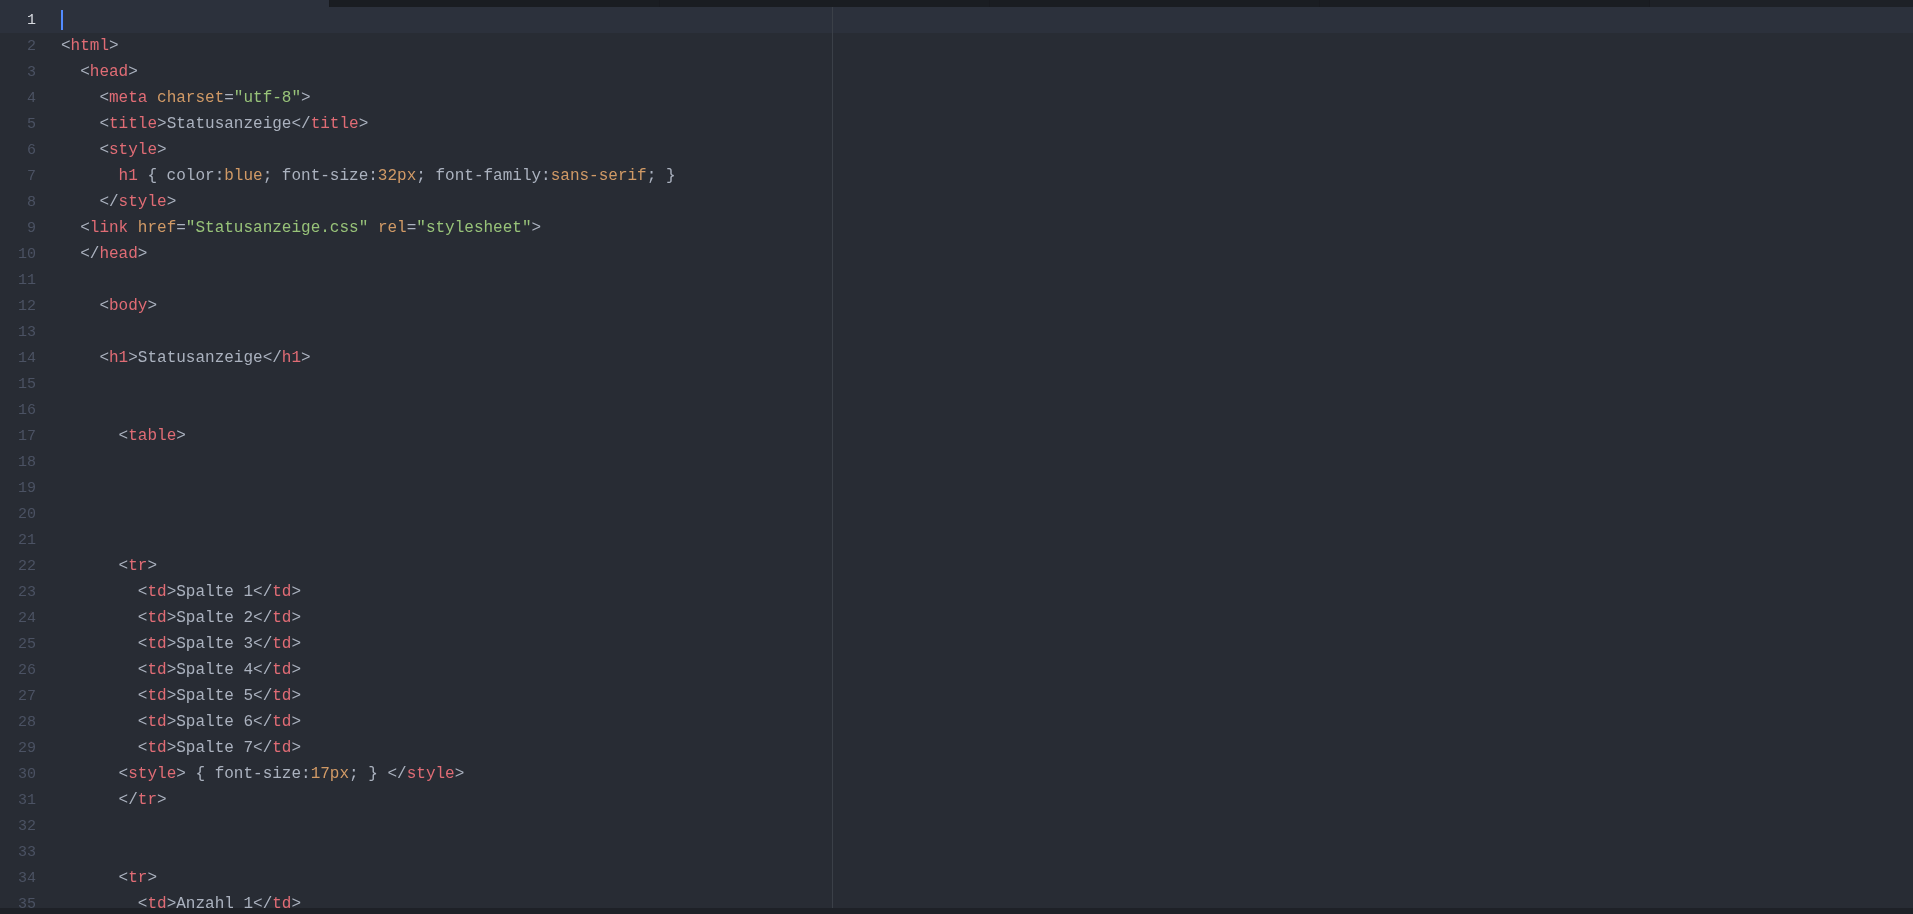 The image size is (1913, 914). Describe the element at coordinates (310, 228) in the screenshot. I see `code-line: <link href="Statusanzeige.css" rel="stylesheet">` at that location.